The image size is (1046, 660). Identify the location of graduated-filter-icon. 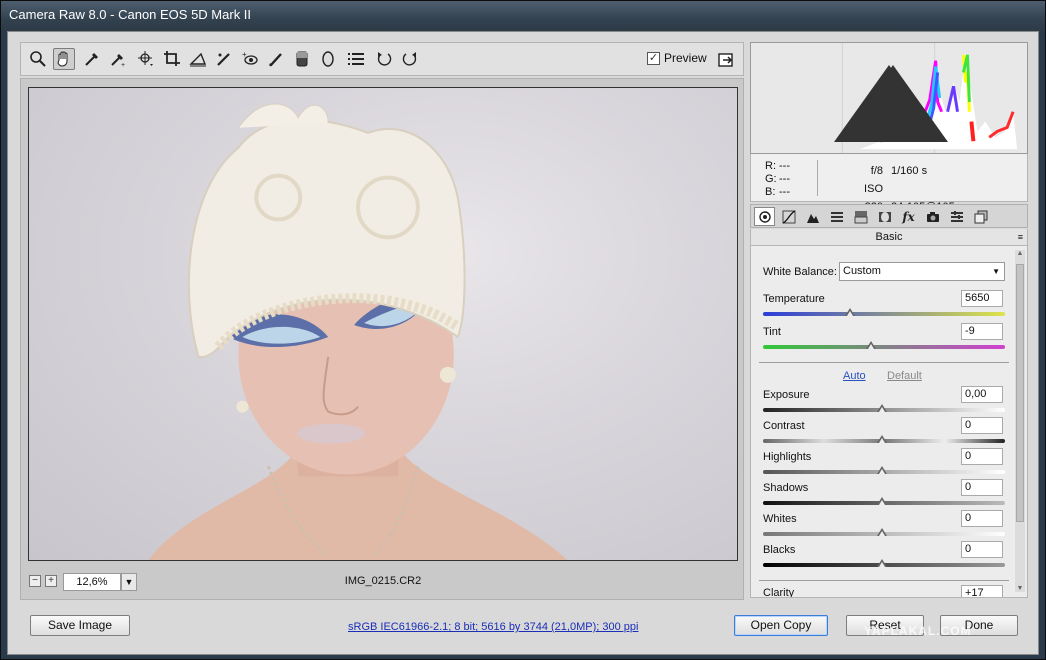
(302, 59).